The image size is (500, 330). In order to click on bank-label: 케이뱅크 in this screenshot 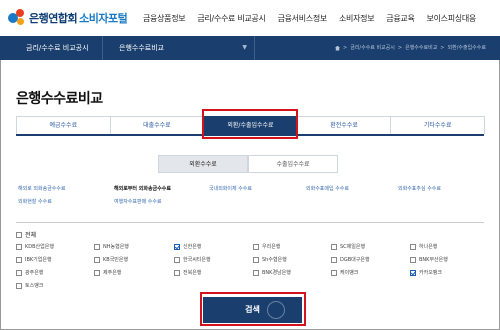, I will do `click(349, 273)`.